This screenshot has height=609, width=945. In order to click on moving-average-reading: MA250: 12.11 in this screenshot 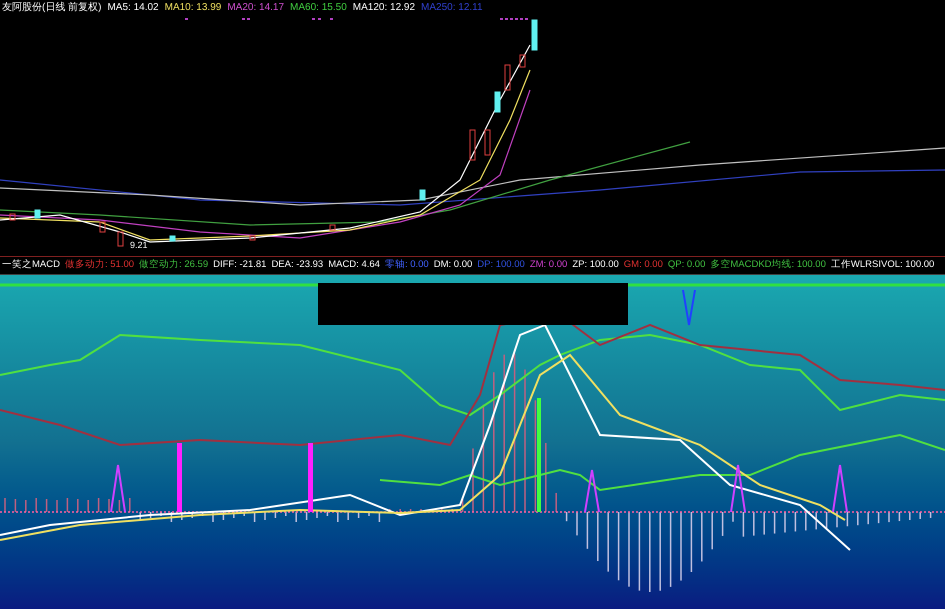, I will do `click(452, 8)`.